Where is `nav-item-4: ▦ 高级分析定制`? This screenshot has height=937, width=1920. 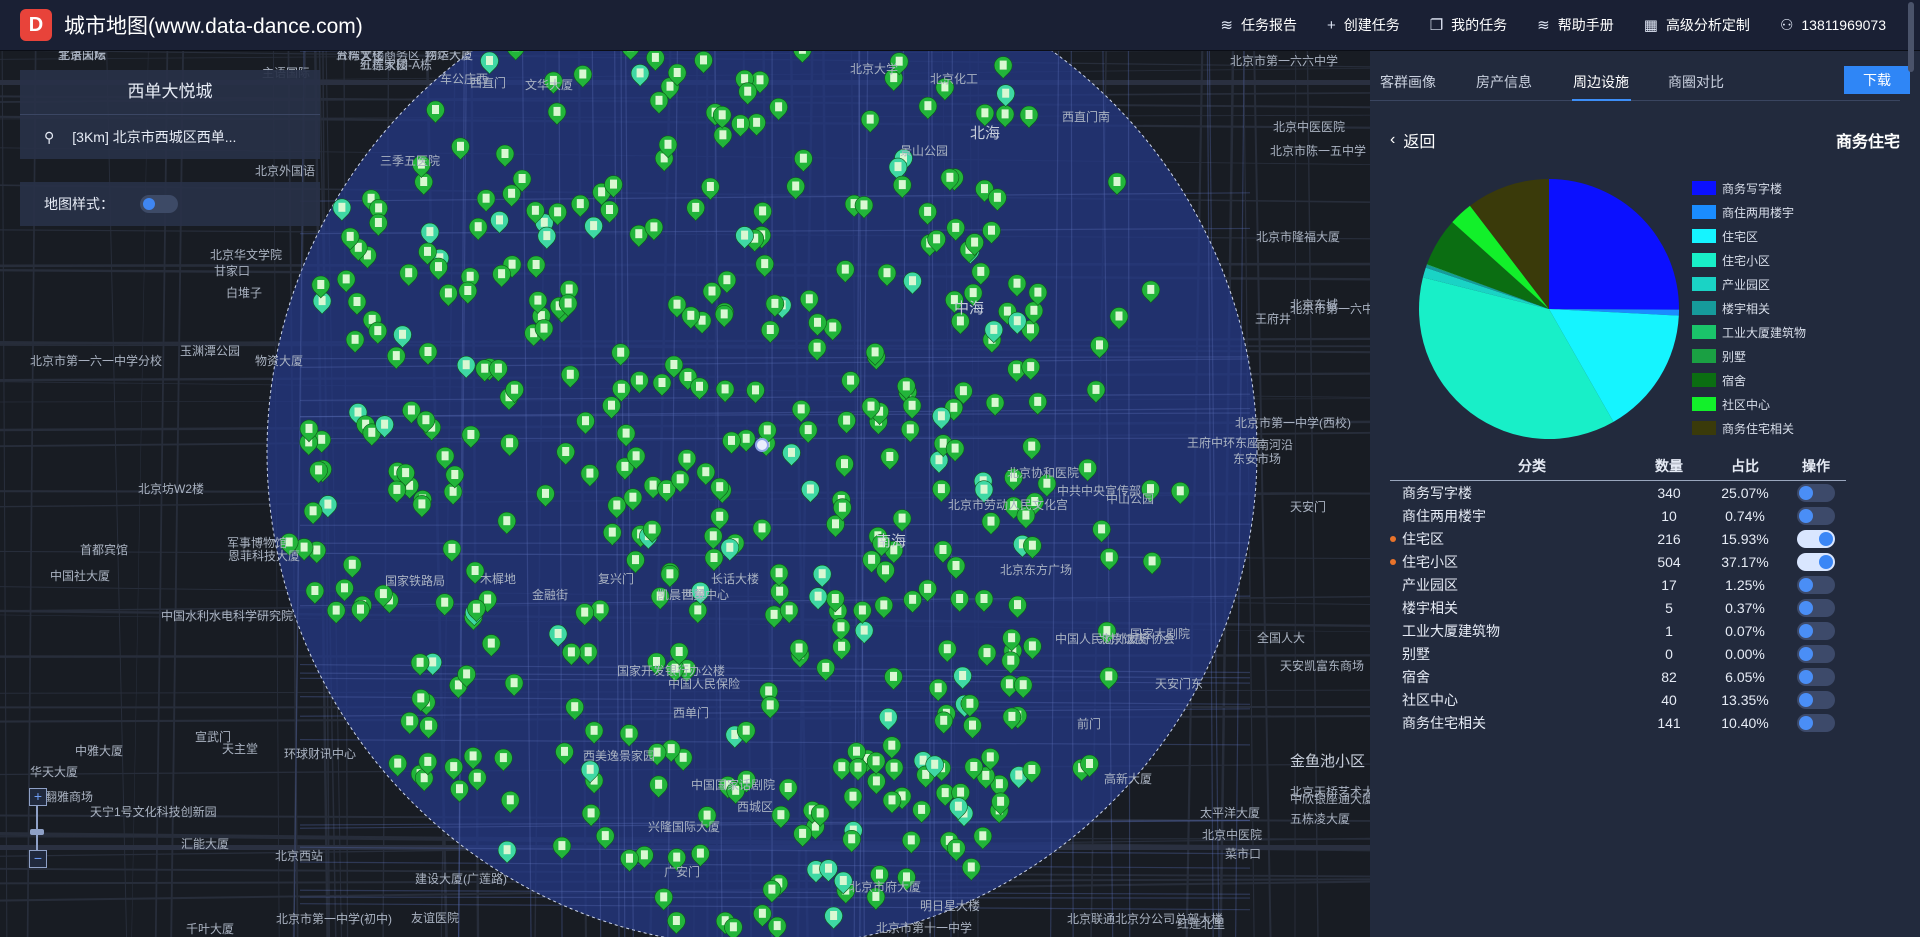
nav-item-4: ▦ 高级分析定制 is located at coordinates (1697, 25).